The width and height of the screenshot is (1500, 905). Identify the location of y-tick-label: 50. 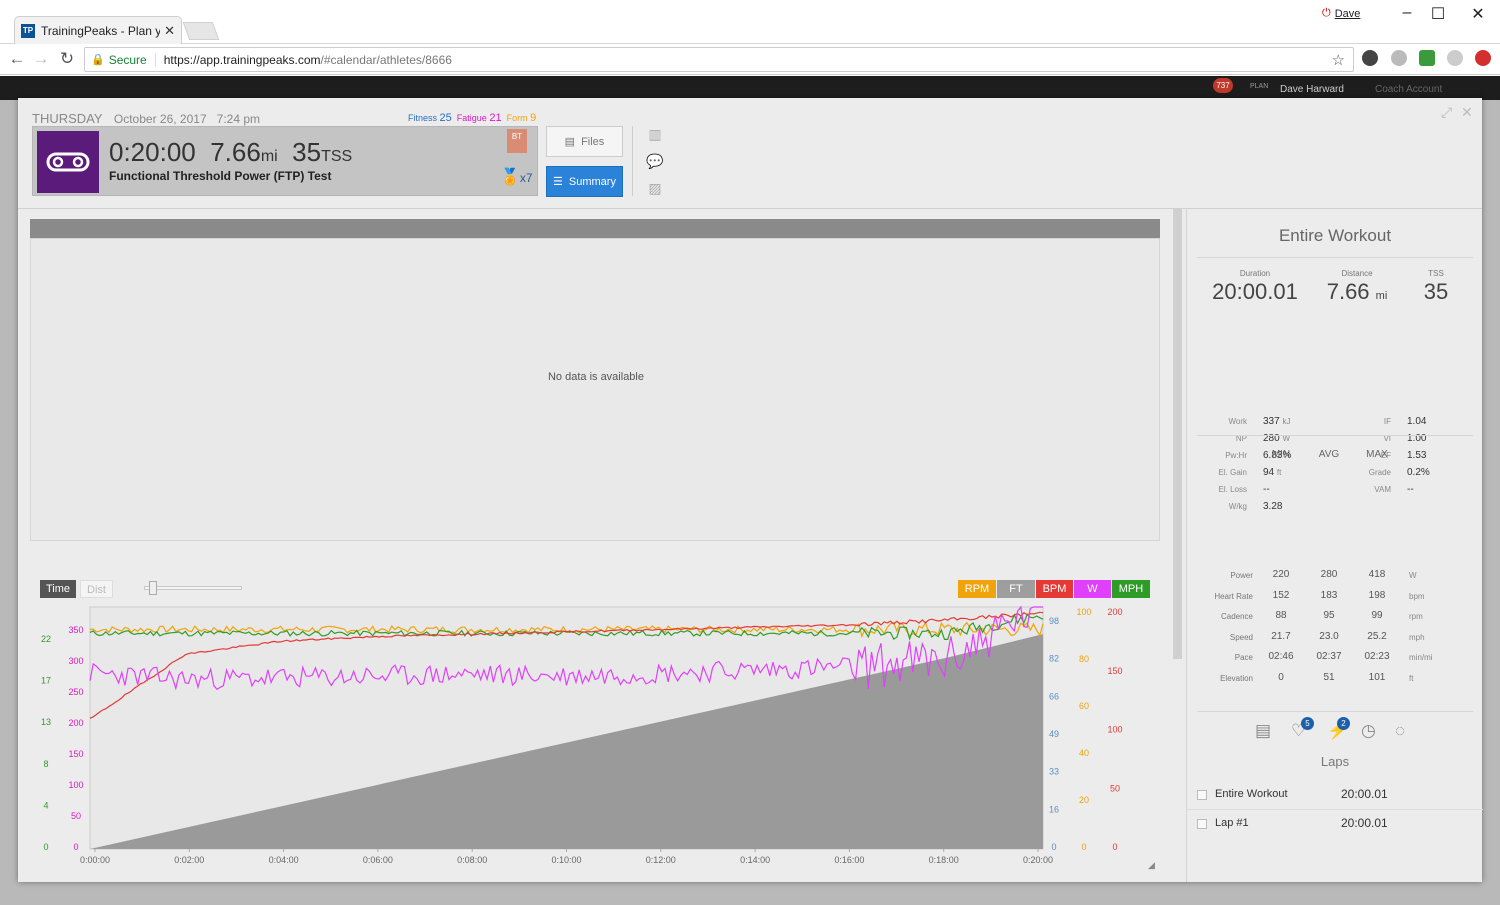
(76, 816).